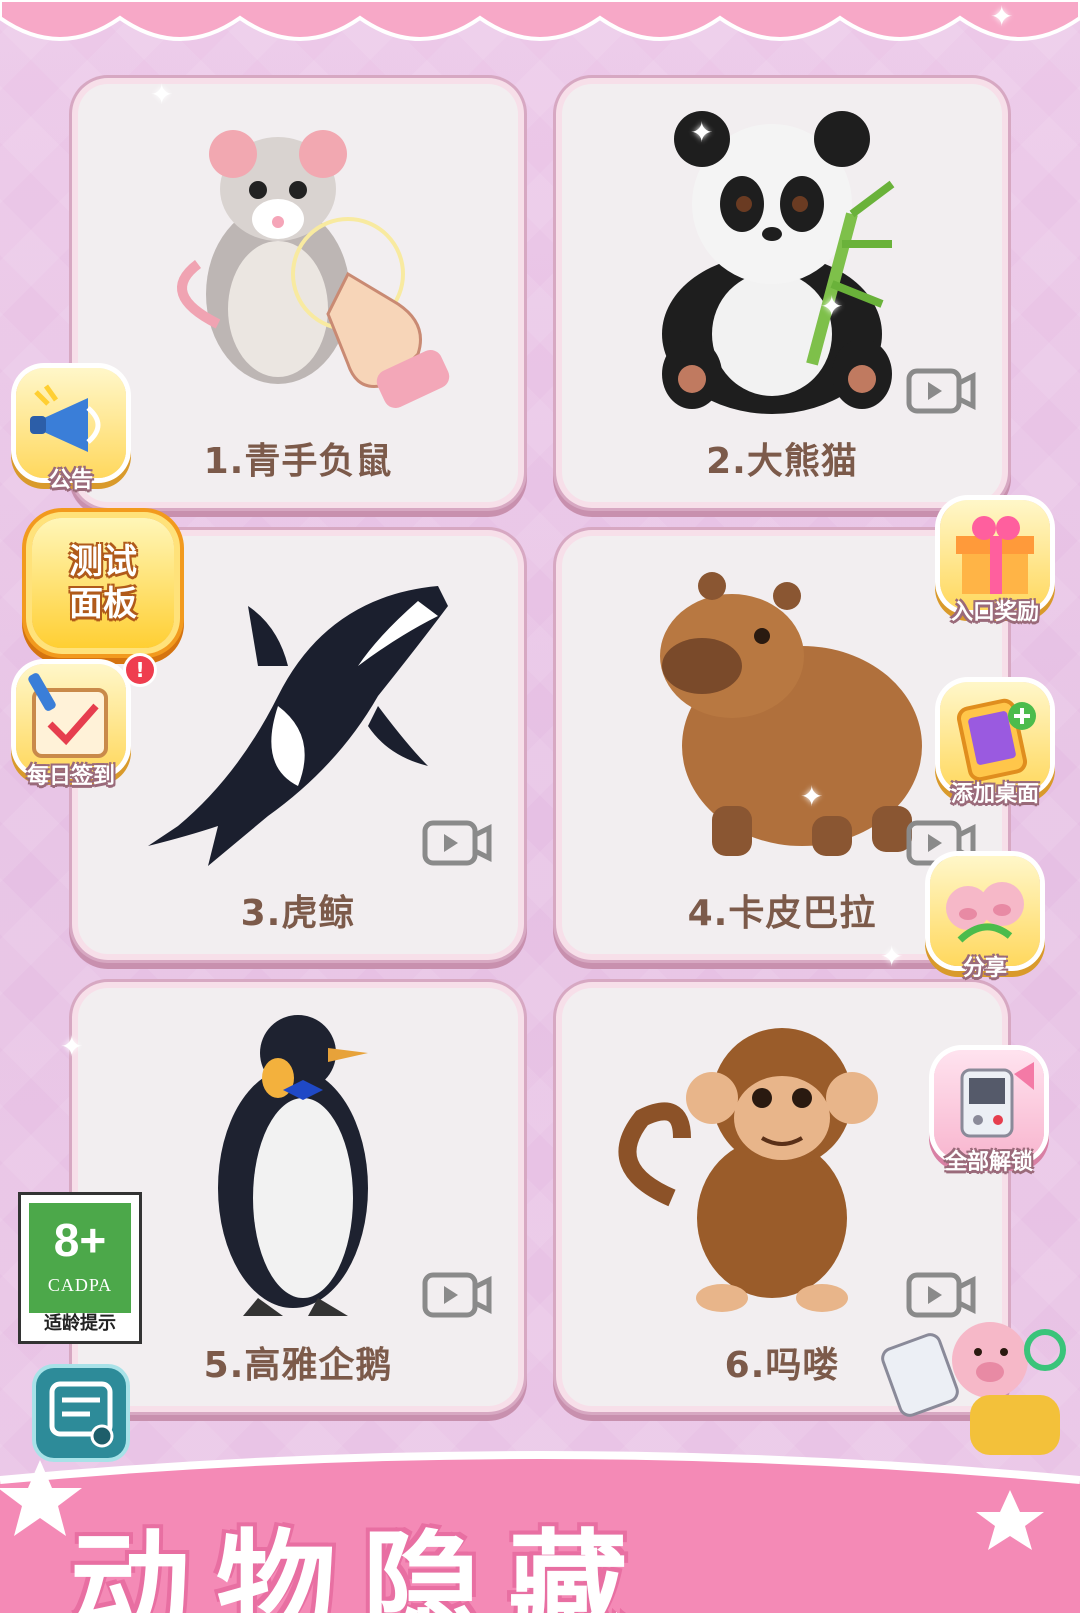 The width and height of the screenshot is (1080, 1613). Describe the element at coordinates (71, 727) in the screenshot. I see `daily-checkin-button: 每日签到` at that location.